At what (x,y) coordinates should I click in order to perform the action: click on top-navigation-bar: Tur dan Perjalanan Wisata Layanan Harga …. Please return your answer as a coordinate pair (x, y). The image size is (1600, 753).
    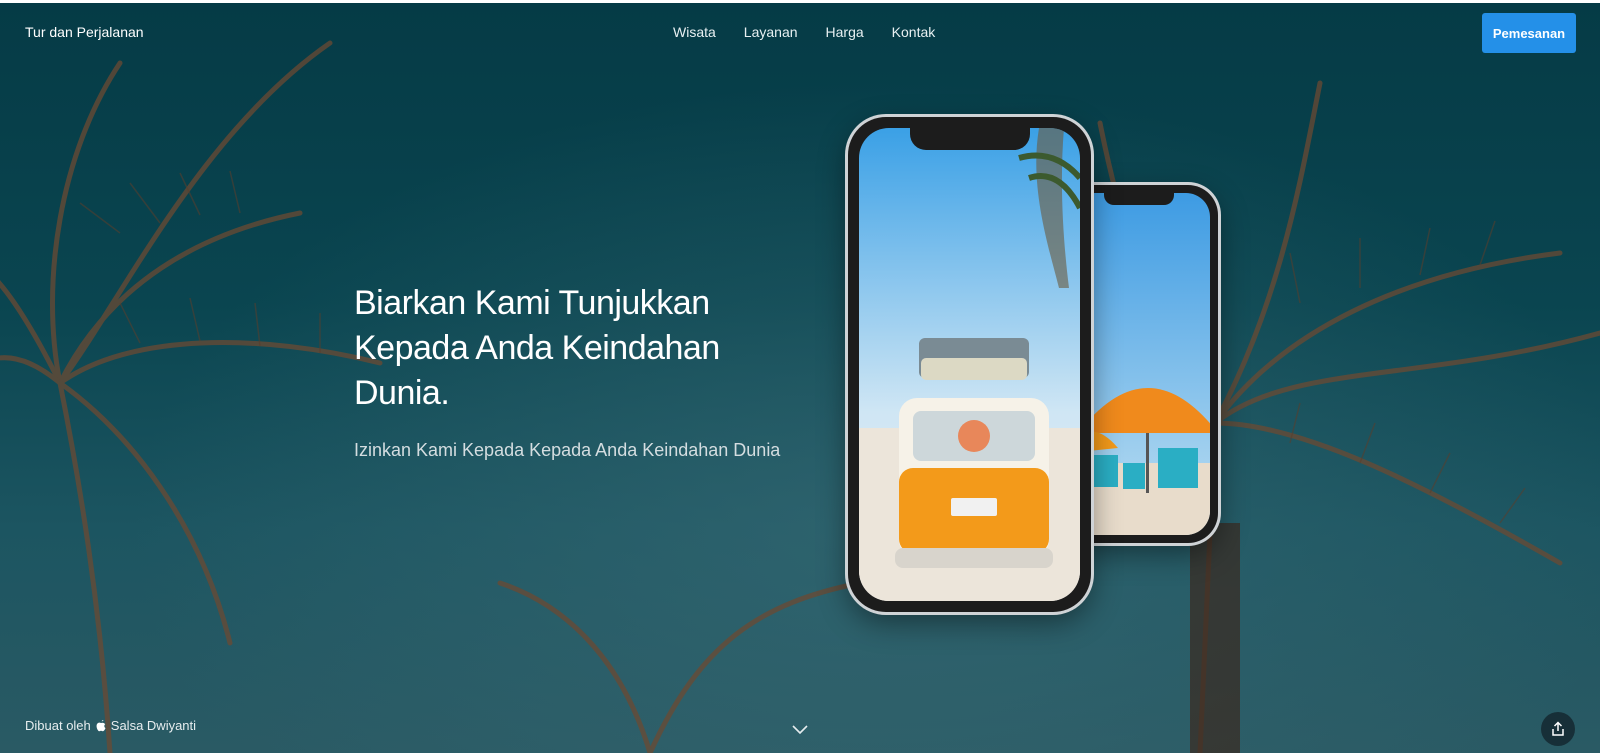
    Looking at the image, I should click on (800, 33).